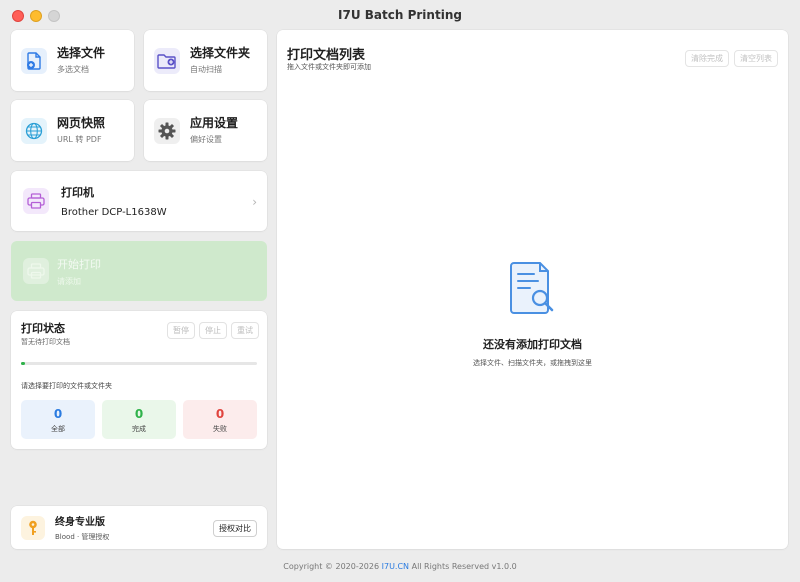  Describe the element at coordinates (532, 363) in the screenshot. I see `empty-state-subtitle: 选择文件、扫描文件夹，或拖拽到这里` at that location.